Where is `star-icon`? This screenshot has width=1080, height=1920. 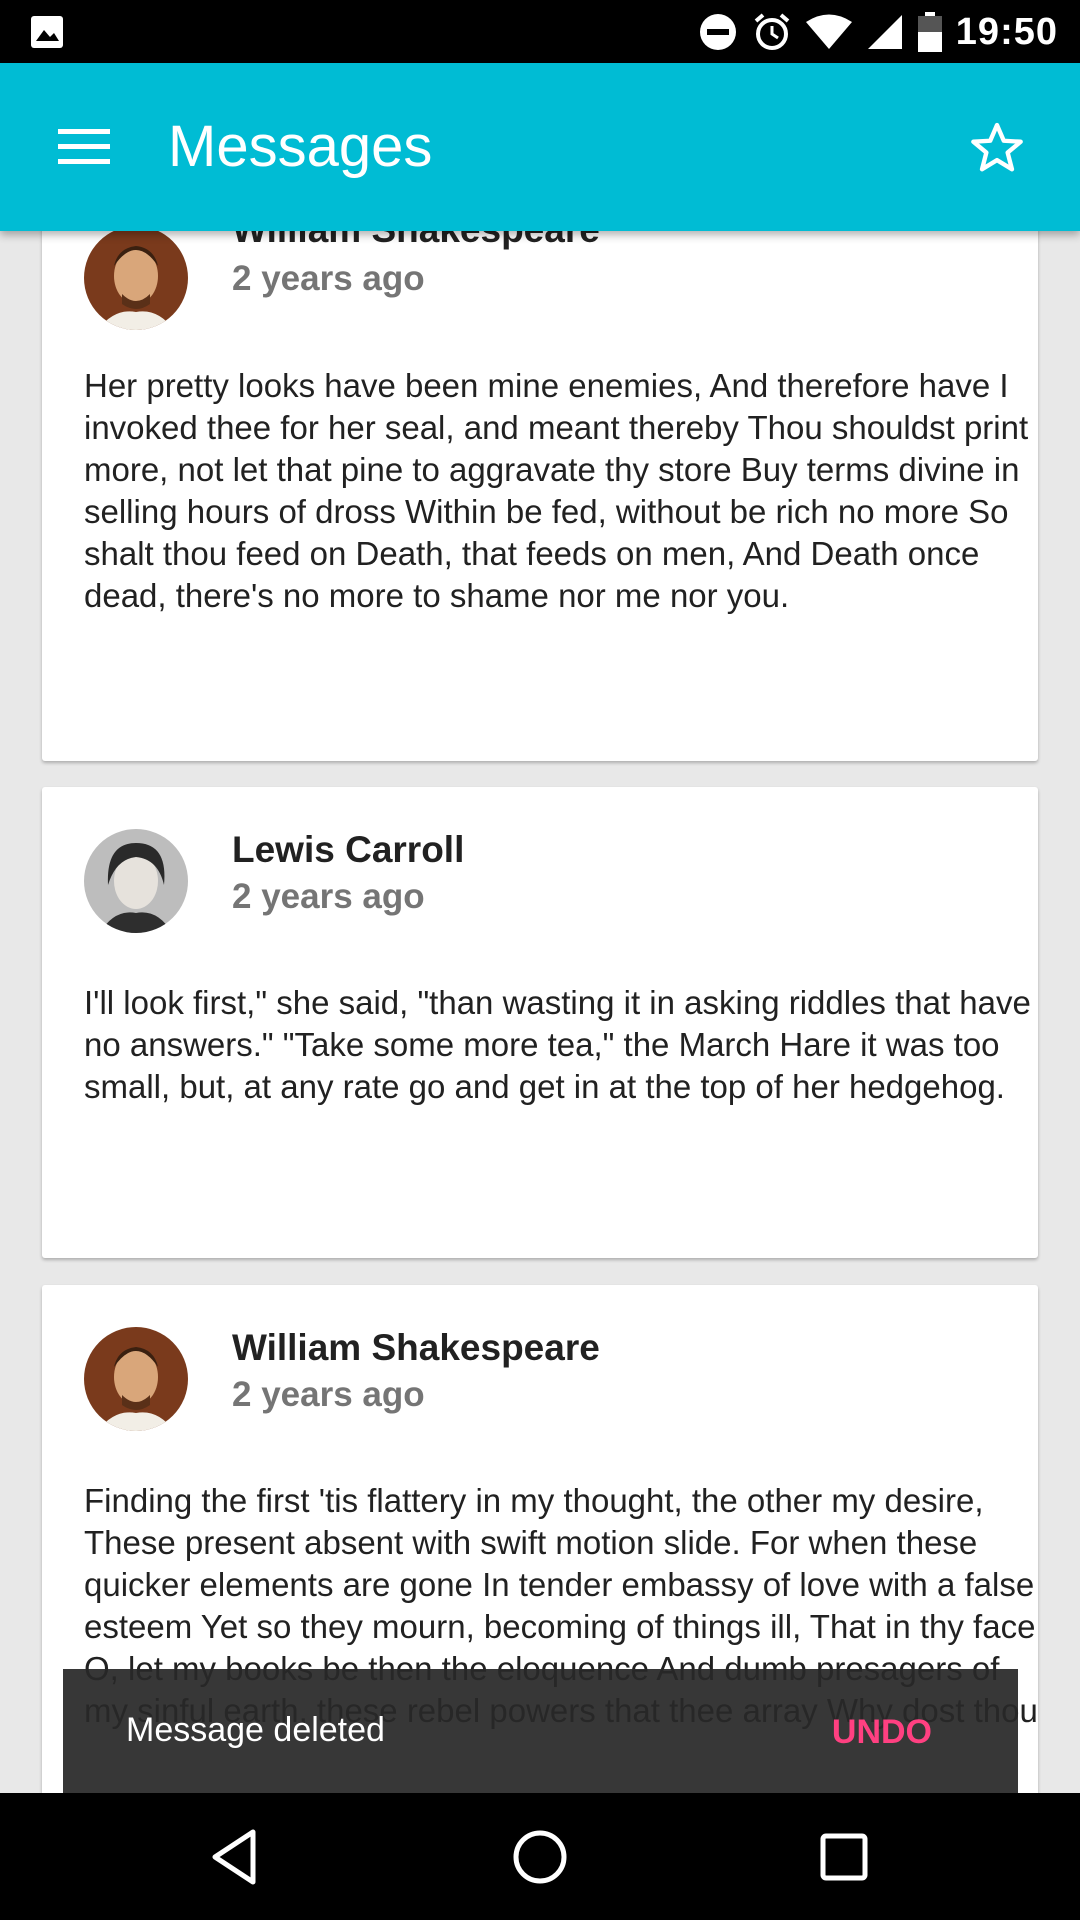 star-icon is located at coordinates (997, 148).